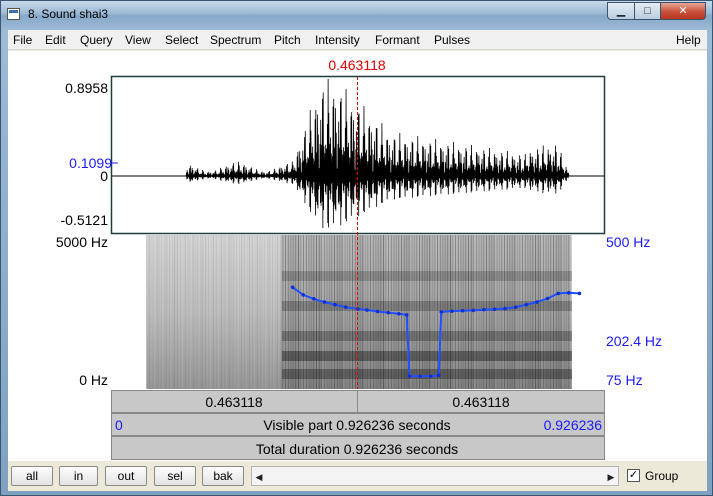 This screenshot has height=496, width=713. I want to click on title-bar: 8. Sound shai3 ▁ □ ✕, so click(356, 14).